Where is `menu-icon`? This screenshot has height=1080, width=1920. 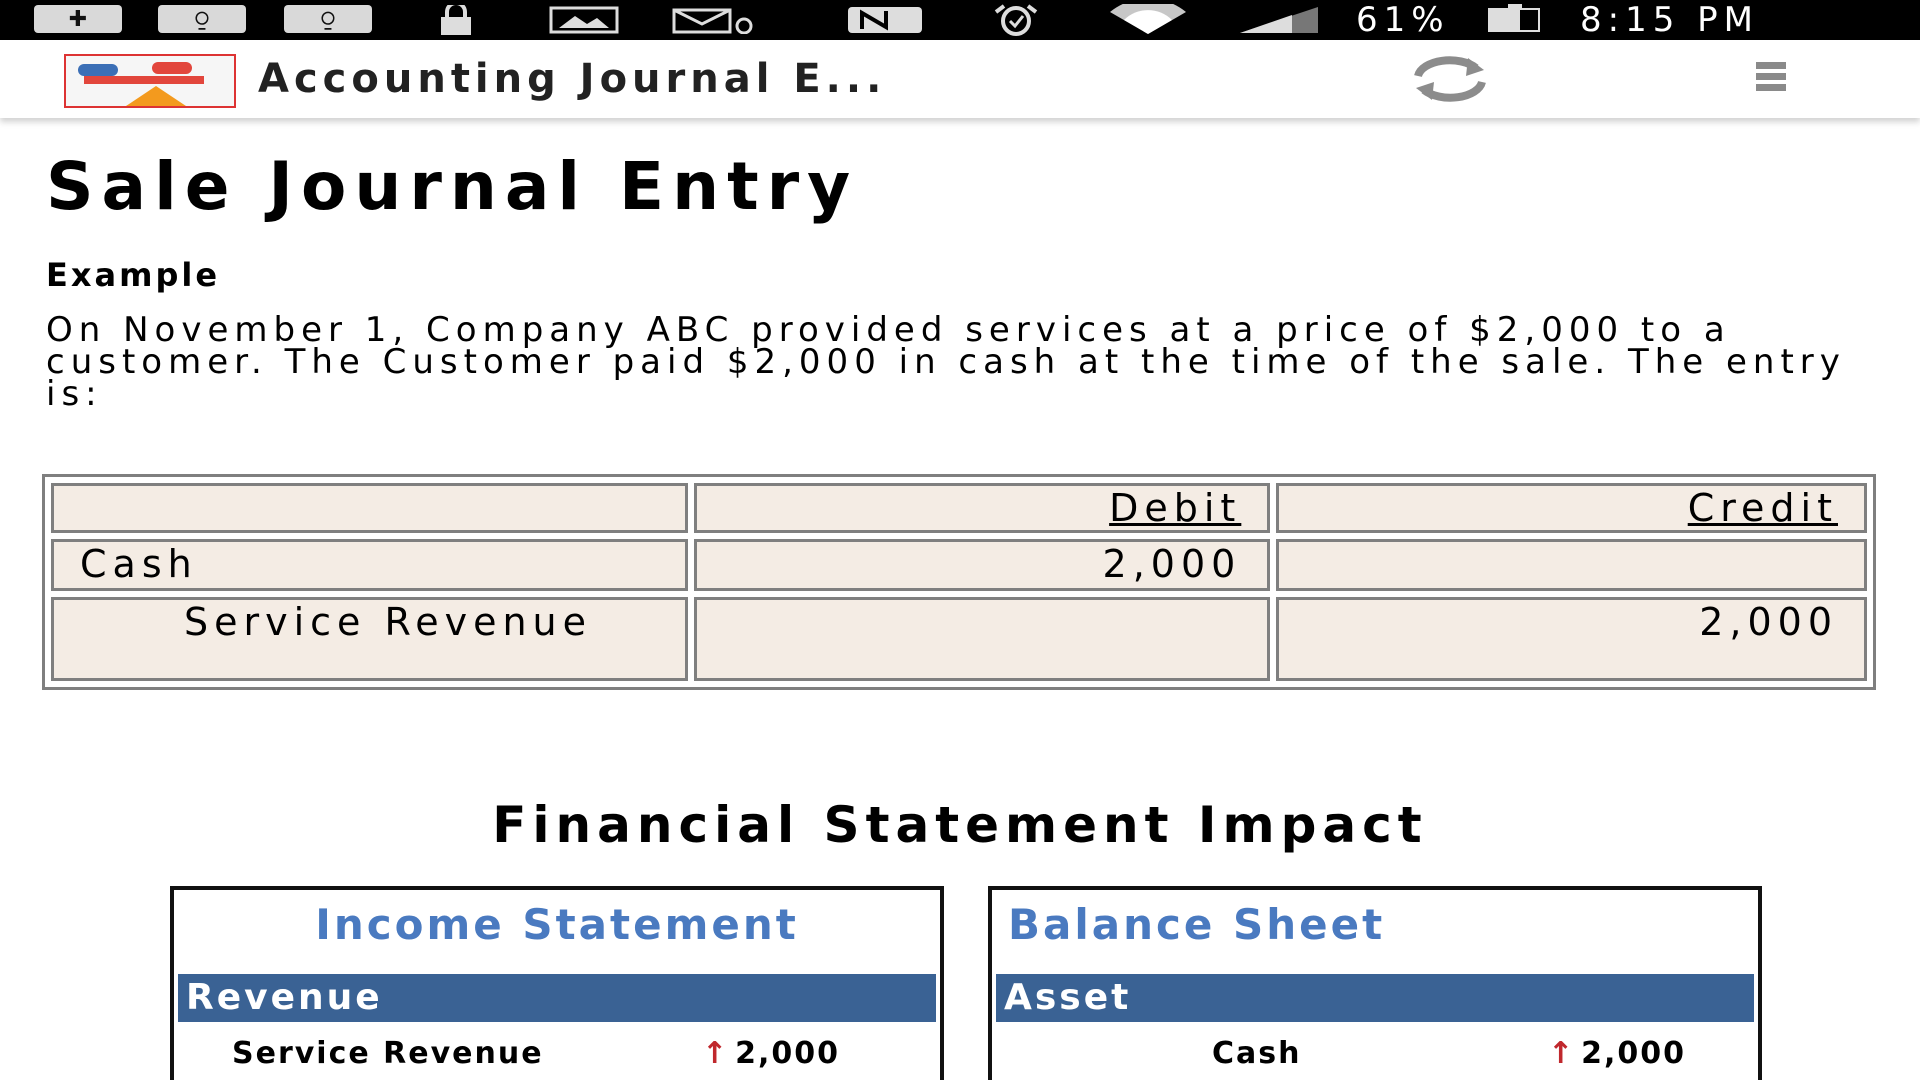 menu-icon is located at coordinates (1771, 80).